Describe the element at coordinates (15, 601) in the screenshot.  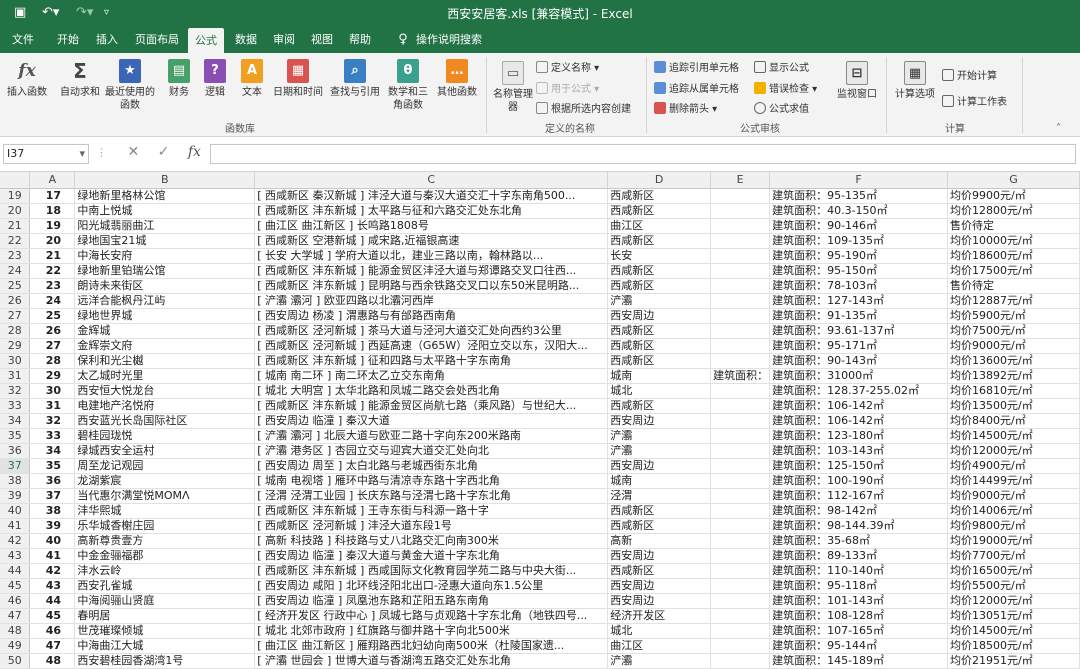
I see `row-header: 46` at that location.